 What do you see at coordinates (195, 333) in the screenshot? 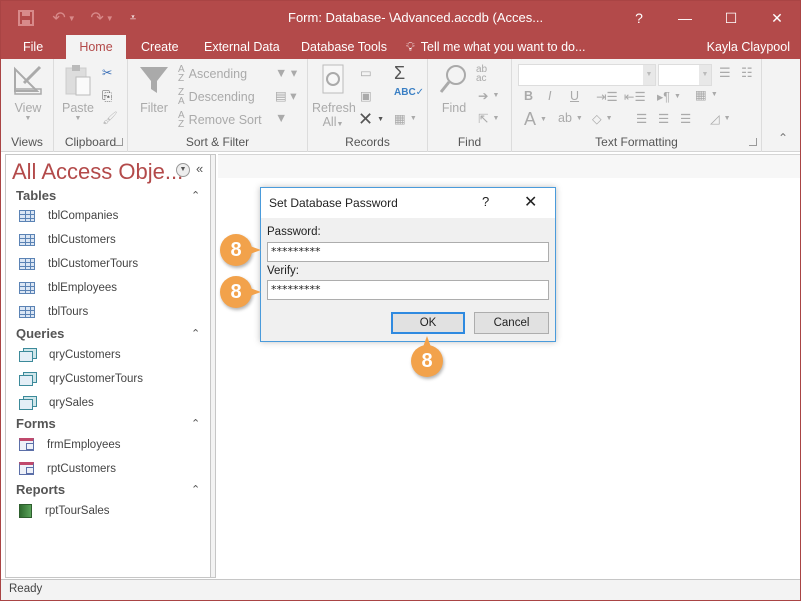
I see `collapse-queries-icon: ⌃` at bounding box center [195, 333].